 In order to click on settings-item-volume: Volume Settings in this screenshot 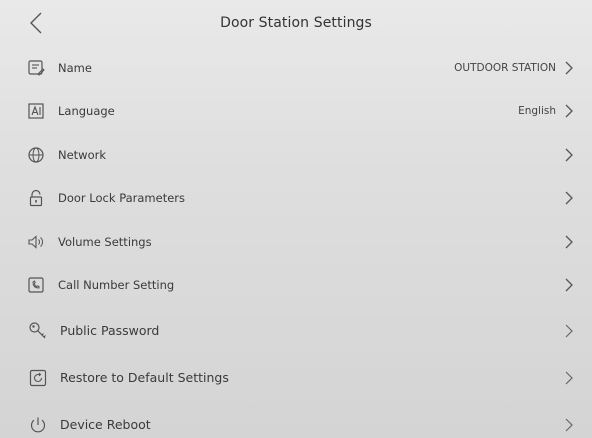, I will do `click(296, 242)`.